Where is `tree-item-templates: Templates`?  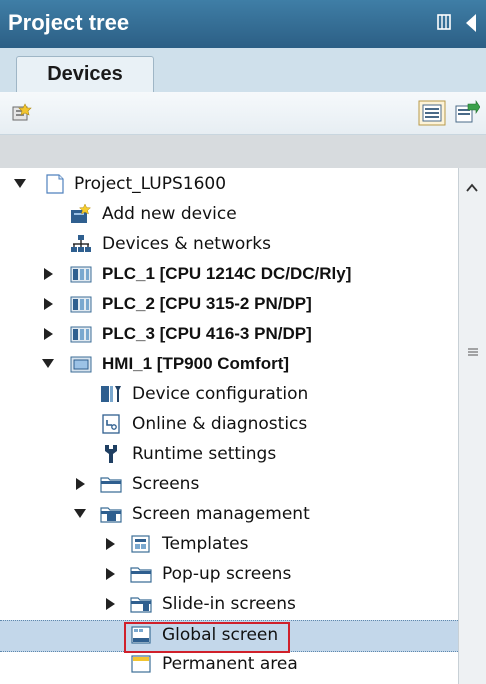
tree-item-templates: Templates is located at coordinates (229, 545).